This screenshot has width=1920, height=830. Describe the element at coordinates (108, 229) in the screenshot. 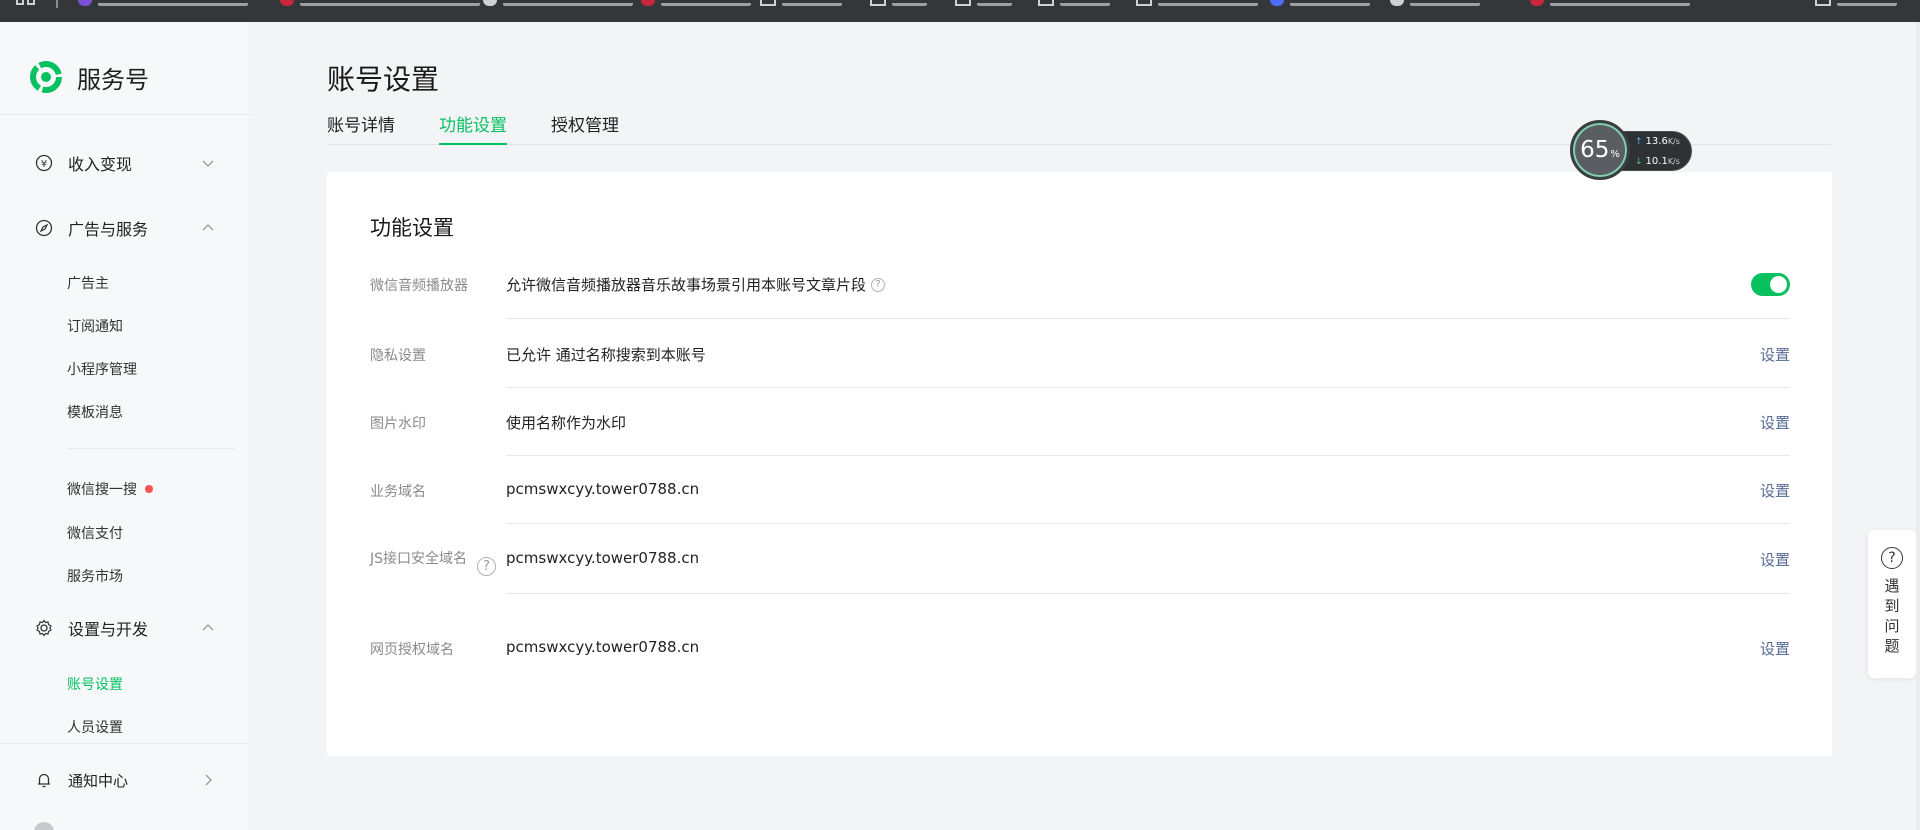

I see `sidebar-group-label: 广告与服务` at that location.